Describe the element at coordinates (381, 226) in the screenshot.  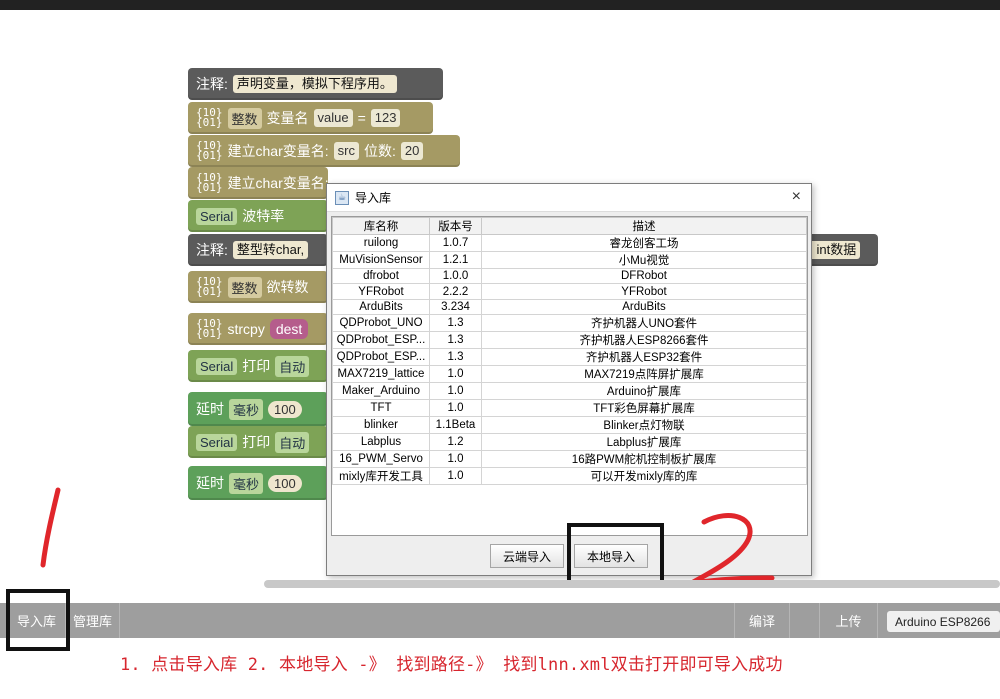
I see `column-header-name: 库名称` at that location.